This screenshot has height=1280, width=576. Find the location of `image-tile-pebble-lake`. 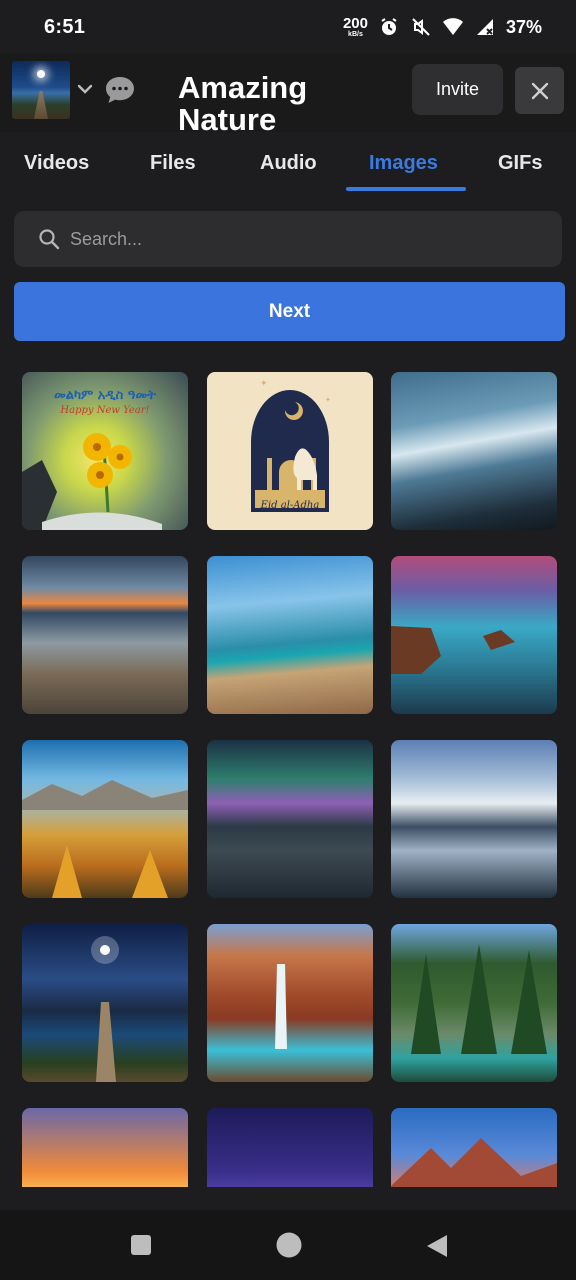

image-tile-pebble-lake is located at coordinates (105, 635).